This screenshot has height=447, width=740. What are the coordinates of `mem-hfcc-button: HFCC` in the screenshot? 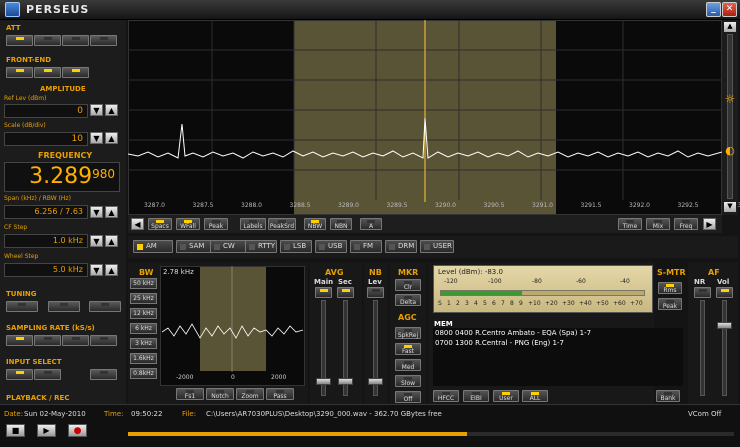 It's located at (446, 396).